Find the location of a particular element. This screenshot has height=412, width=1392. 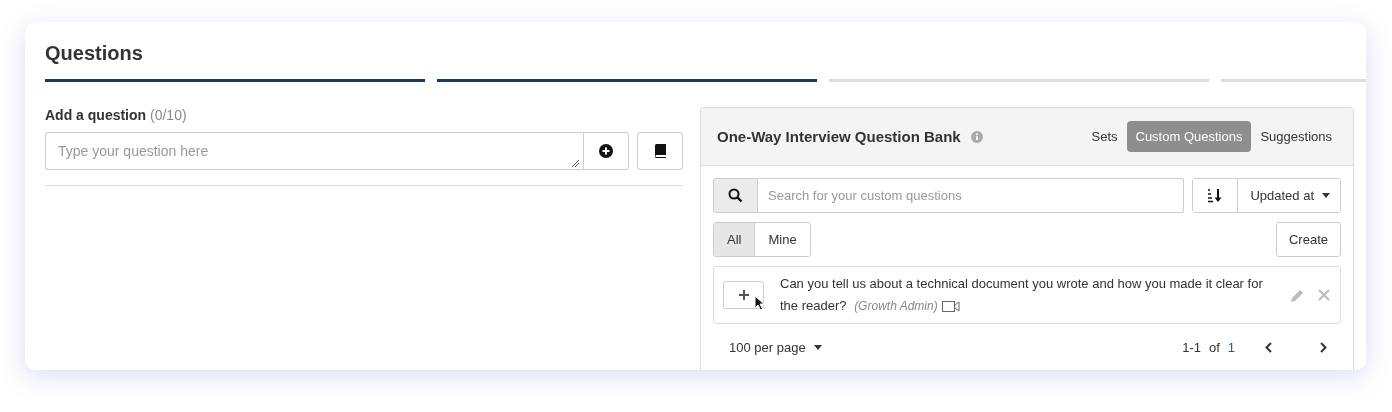

search-icon is located at coordinates (735, 195).